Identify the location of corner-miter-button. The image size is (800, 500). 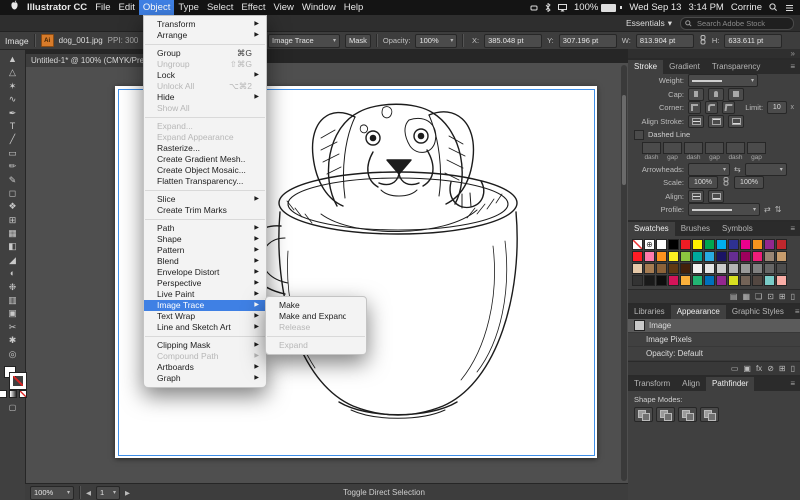
(695, 108).